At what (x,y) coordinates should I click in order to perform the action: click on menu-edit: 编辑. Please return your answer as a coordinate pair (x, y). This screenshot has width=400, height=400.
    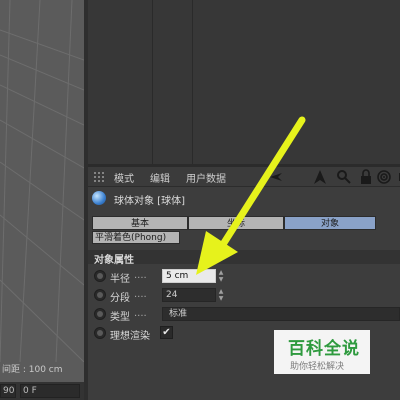
    Looking at the image, I should click on (160, 177).